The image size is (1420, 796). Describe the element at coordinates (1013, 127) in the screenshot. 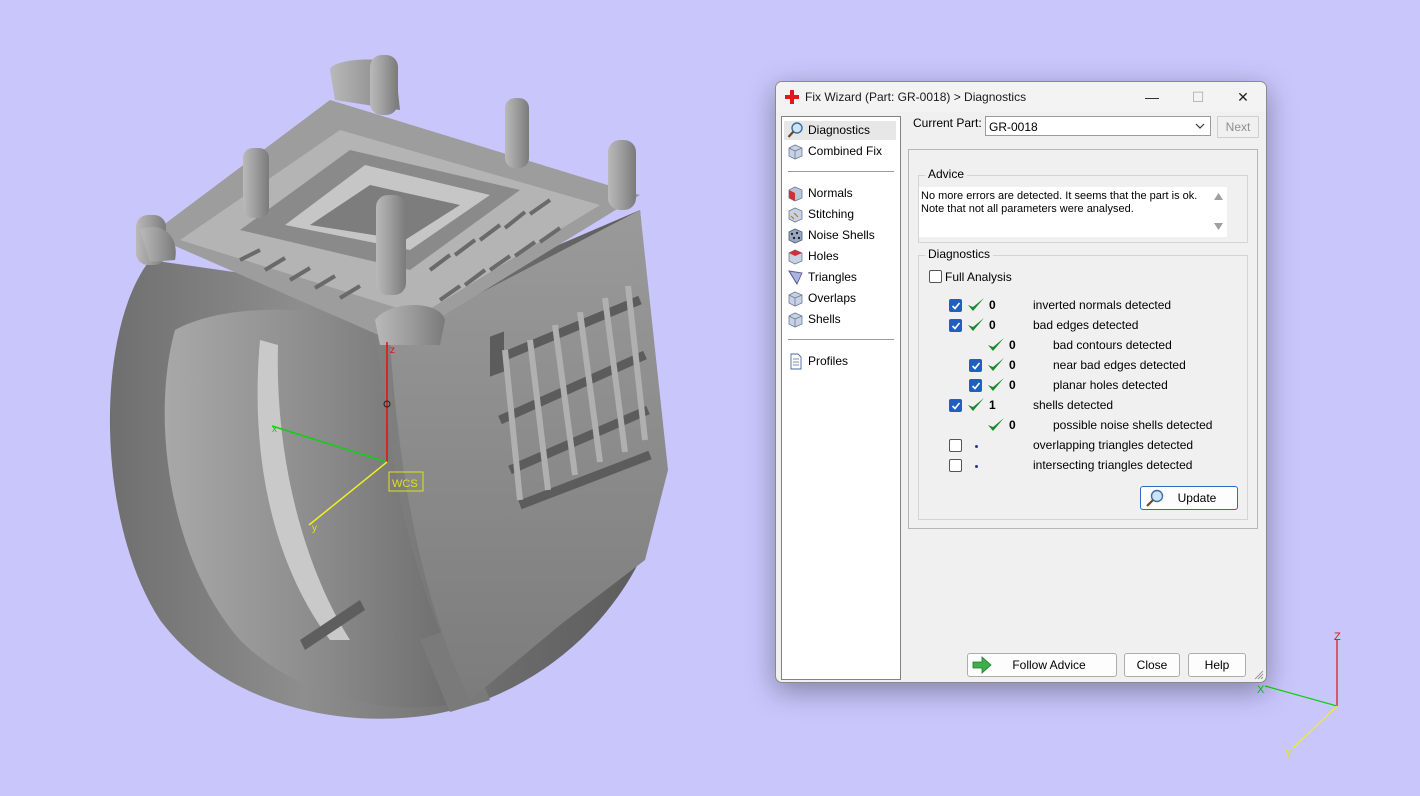

I see `current-part-value: GR-0018` at that location.